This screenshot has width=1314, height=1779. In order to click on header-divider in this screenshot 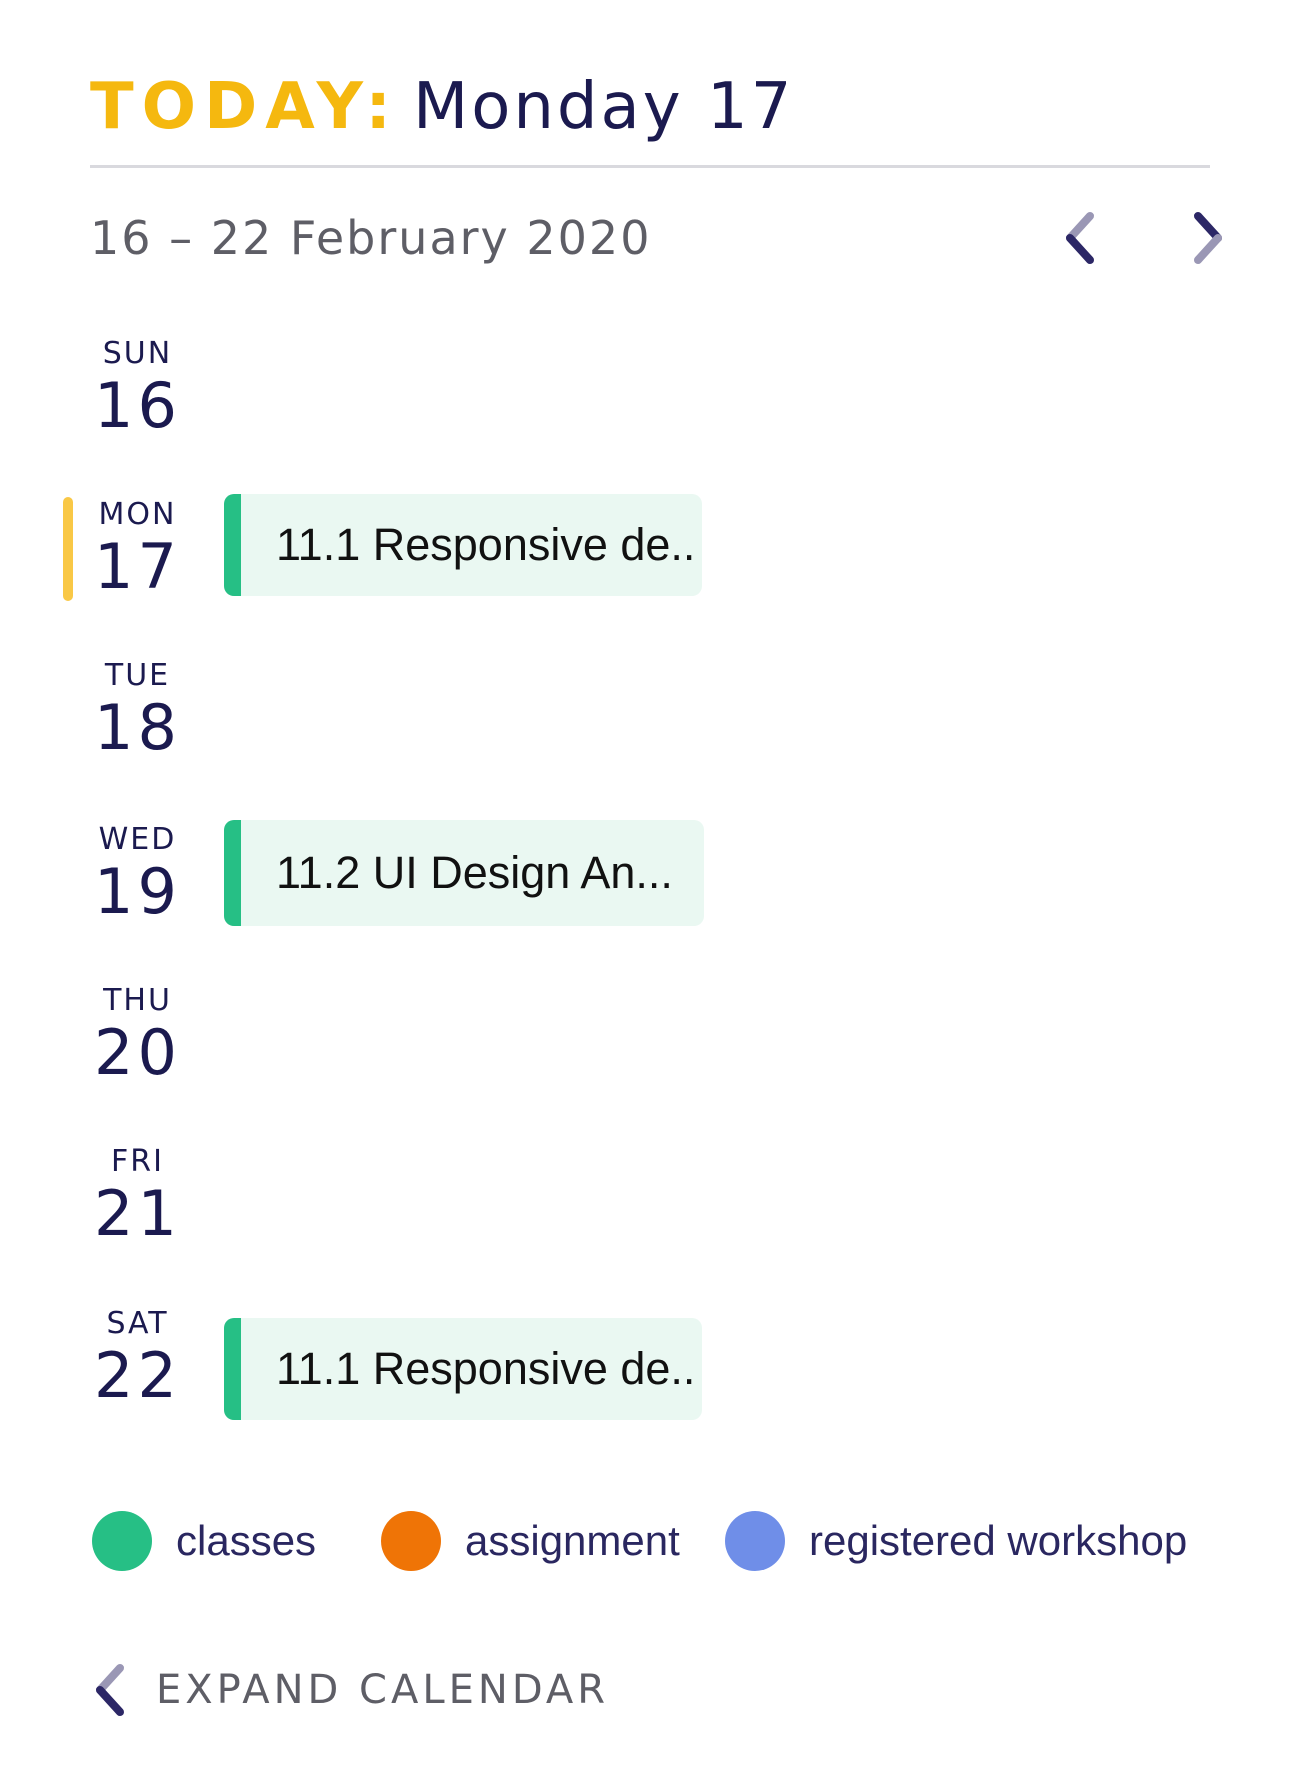, I will do `click(650, 166)`.